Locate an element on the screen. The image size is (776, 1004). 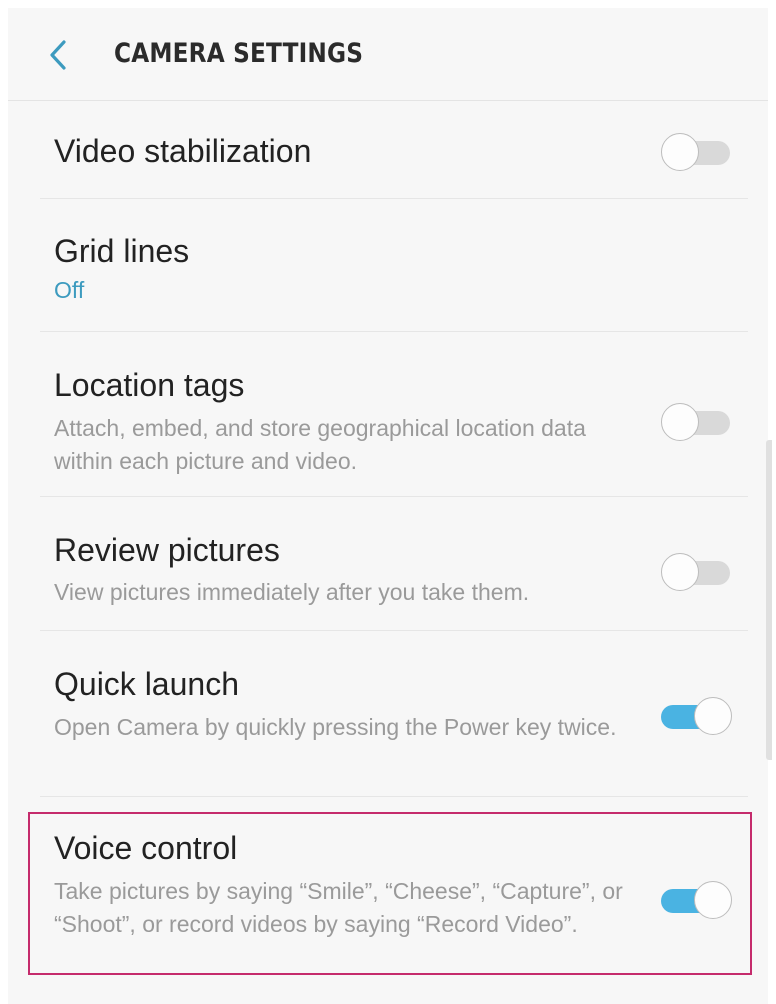
setting-title: Video stabilization is located at coordinates (183, 151).